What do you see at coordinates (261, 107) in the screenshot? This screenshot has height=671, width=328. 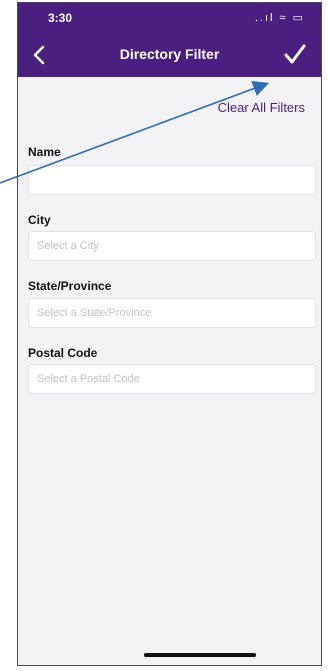 I see `clear-all-filters-link: Clear All Filters` at bounding box center [261, 107].